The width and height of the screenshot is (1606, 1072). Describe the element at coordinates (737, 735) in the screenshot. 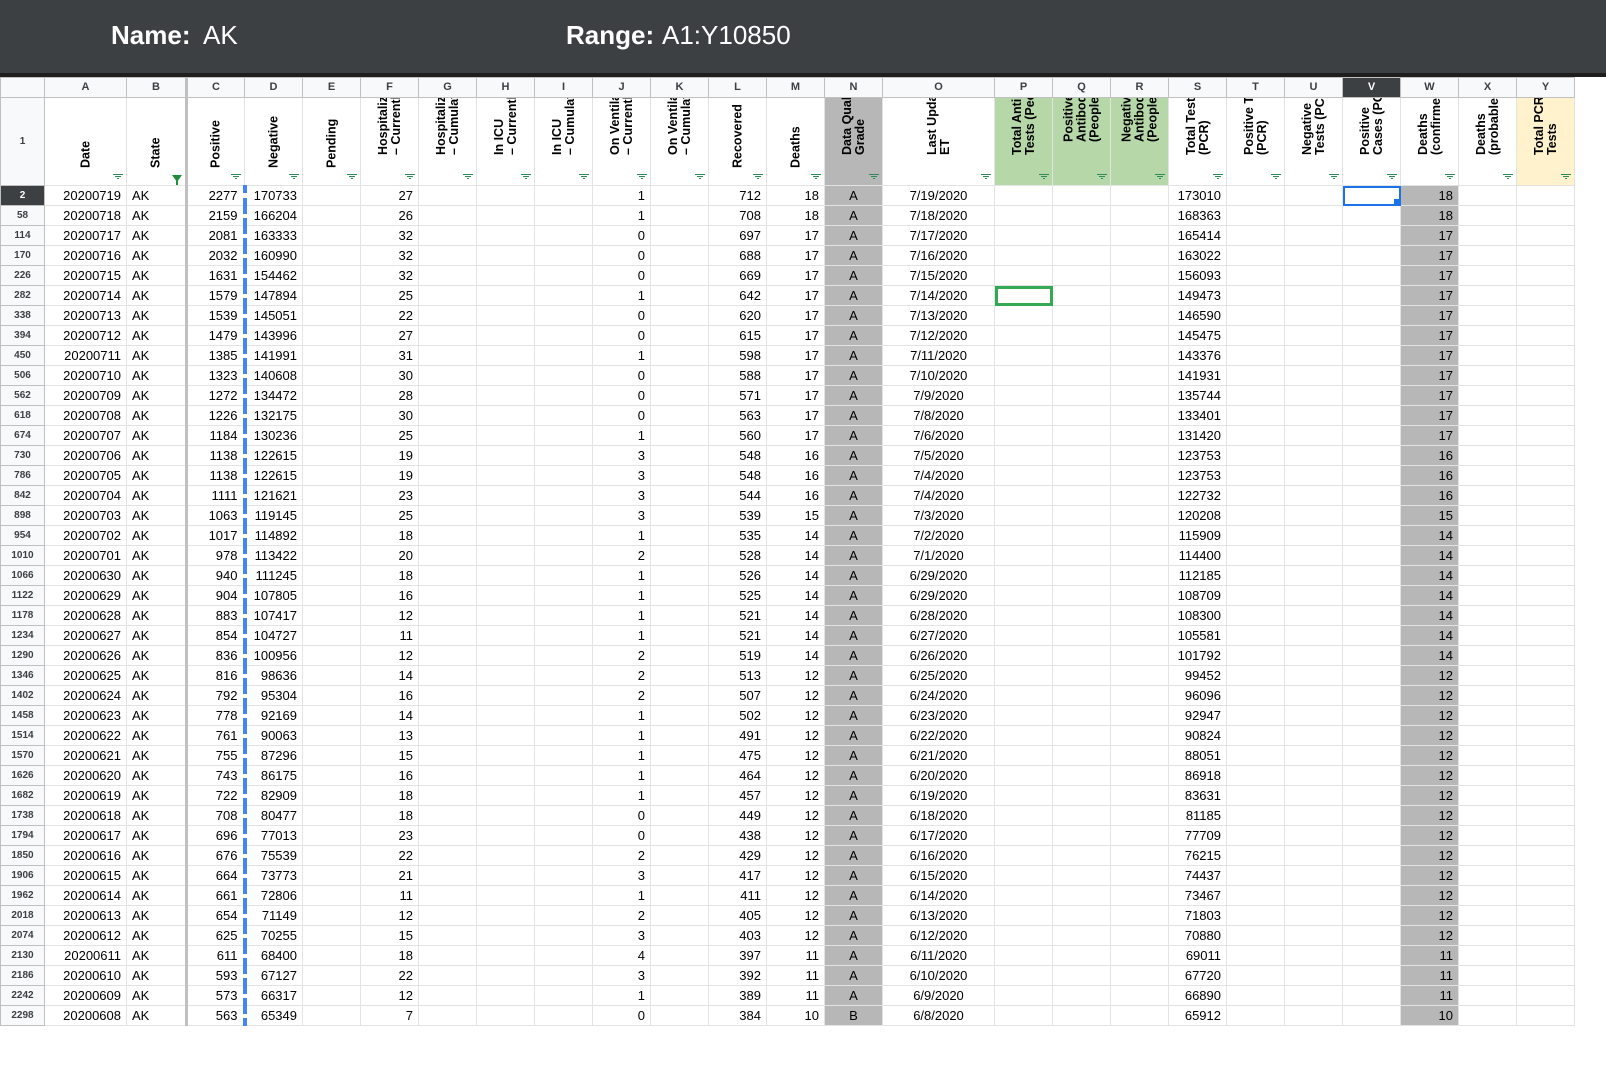

I see `cell-l: 491` at that location.